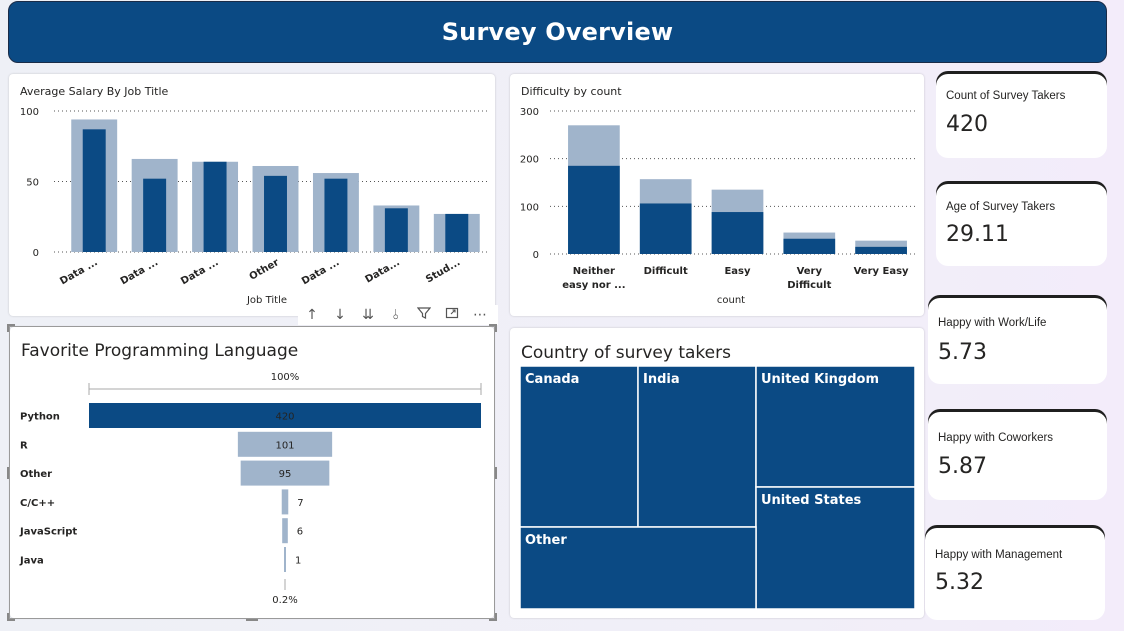 This screenshot has width=1124, height=631. Describe the element at coordinates (285, 474) in the screenshot. I see `funnel-value-label: 95` at that location.